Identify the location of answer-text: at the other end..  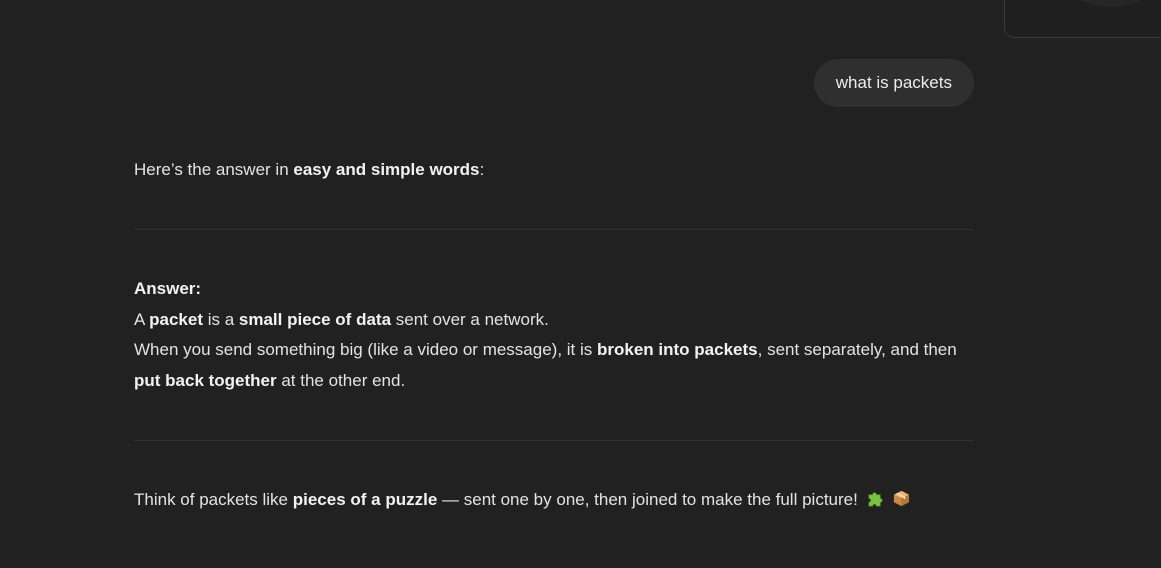
(341, 380).